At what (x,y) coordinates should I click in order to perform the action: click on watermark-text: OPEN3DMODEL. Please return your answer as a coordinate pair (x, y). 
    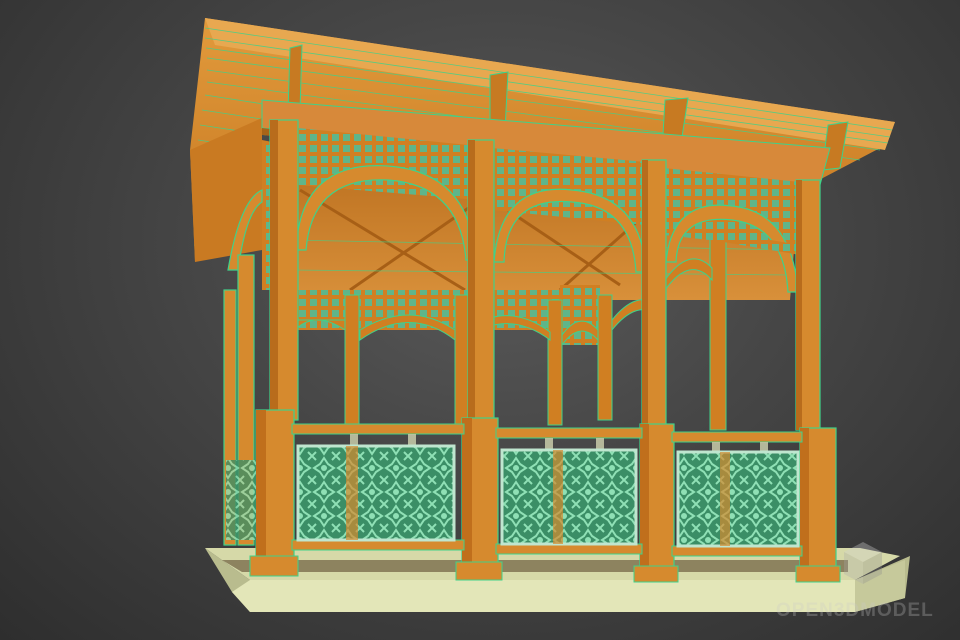
    Looking at the image, I should click on (855, 610).